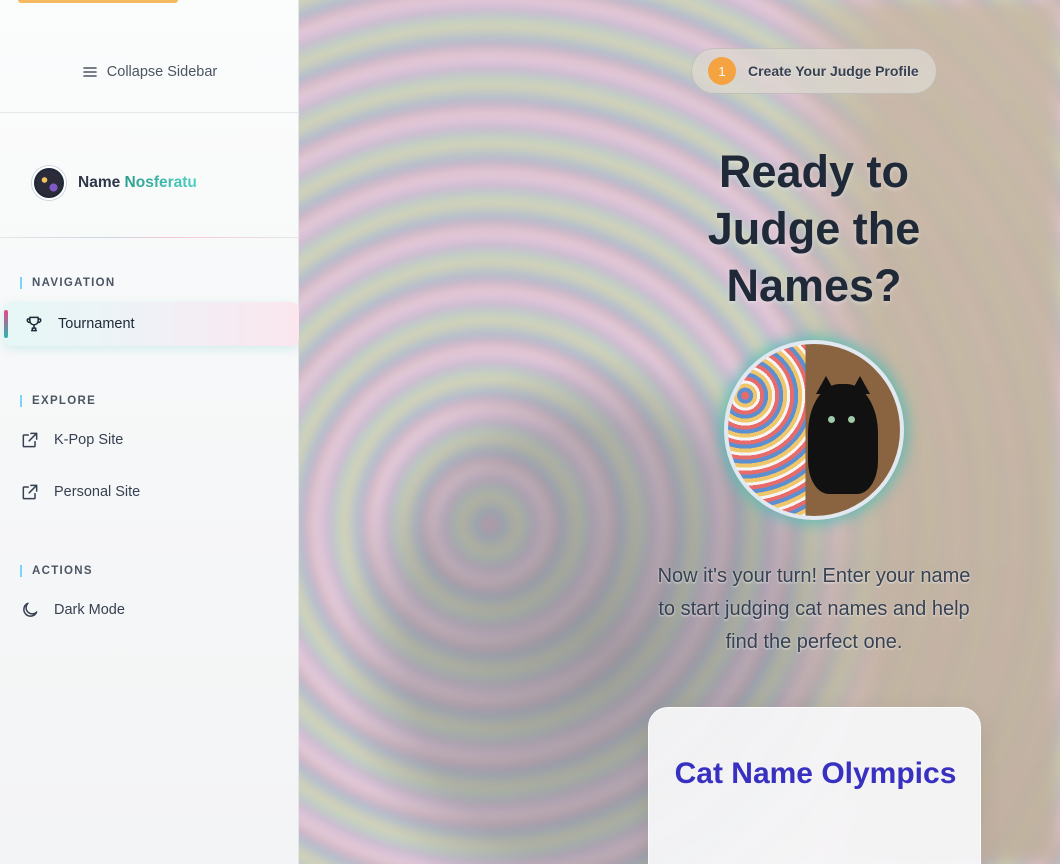 The height and width of the screenshot is (864, 1060). Describe the element at coordinates (149, 237) in the screenshot. I see `sidebar-divider-gradient` at that location.